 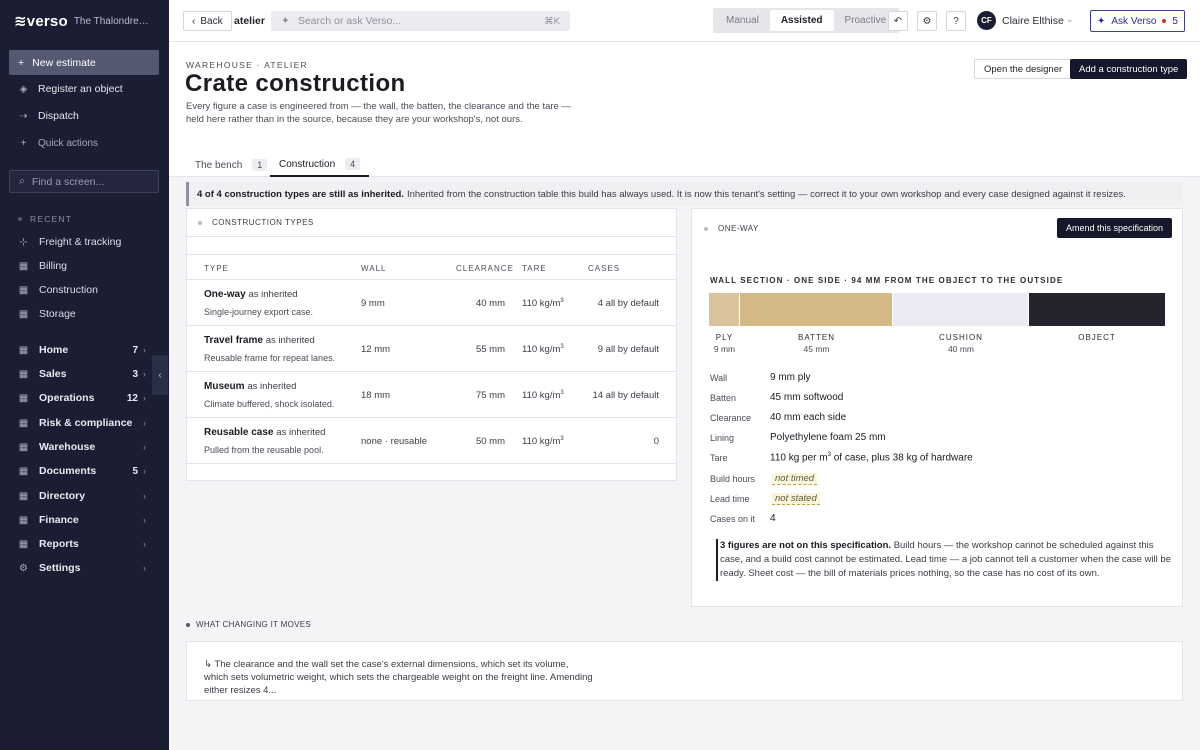 I want to click on back-label: Back, so click(x=211, y=21).